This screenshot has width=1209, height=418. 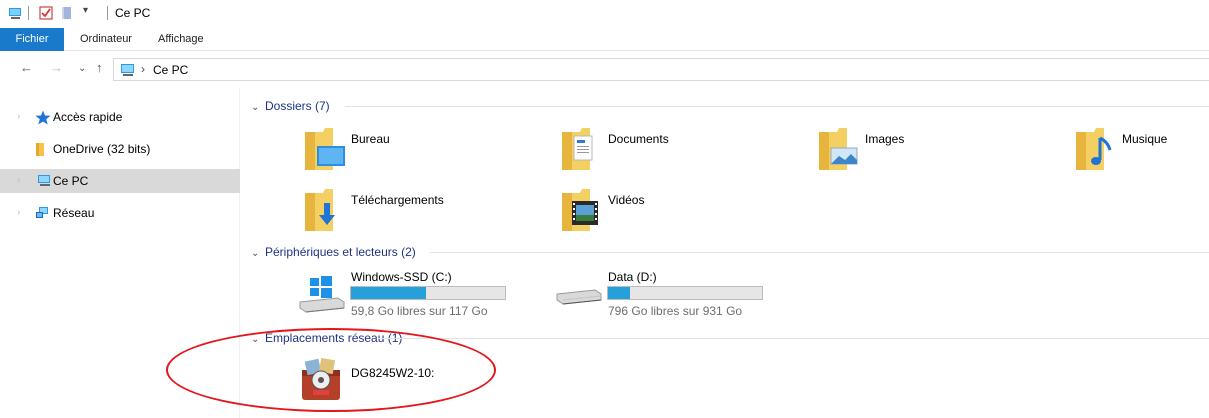 I want to click on folder-label: Vidéos, so click(x=626, y=200).